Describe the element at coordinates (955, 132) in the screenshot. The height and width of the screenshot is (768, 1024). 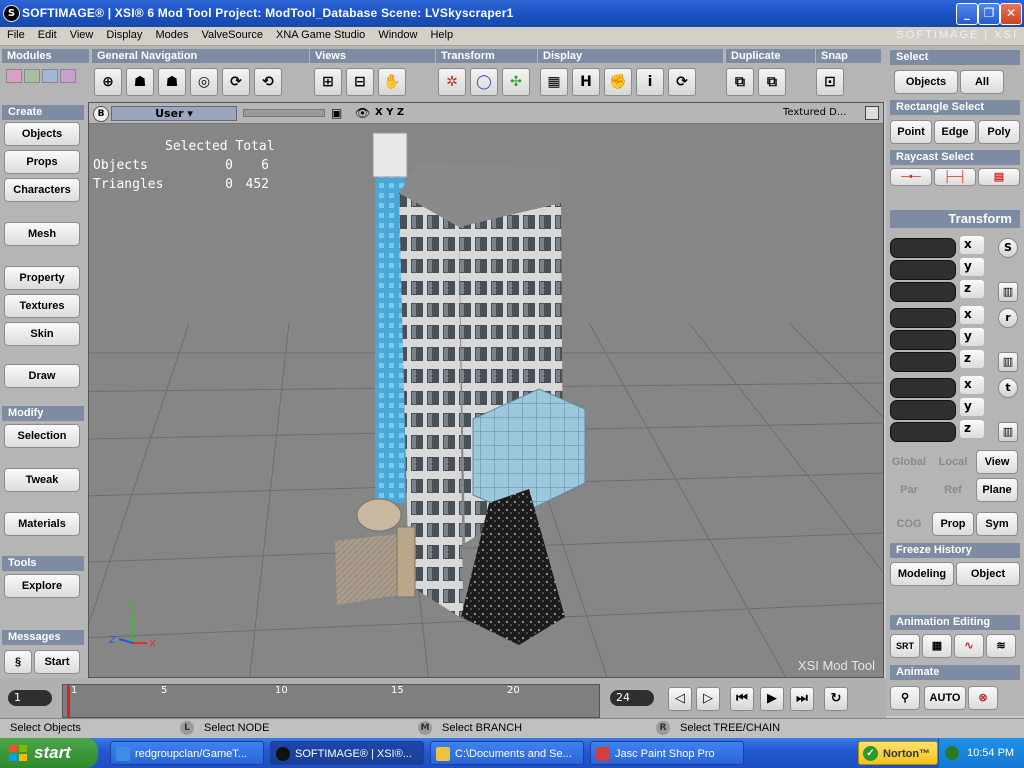
I see `edge-button: Edge` at that location.